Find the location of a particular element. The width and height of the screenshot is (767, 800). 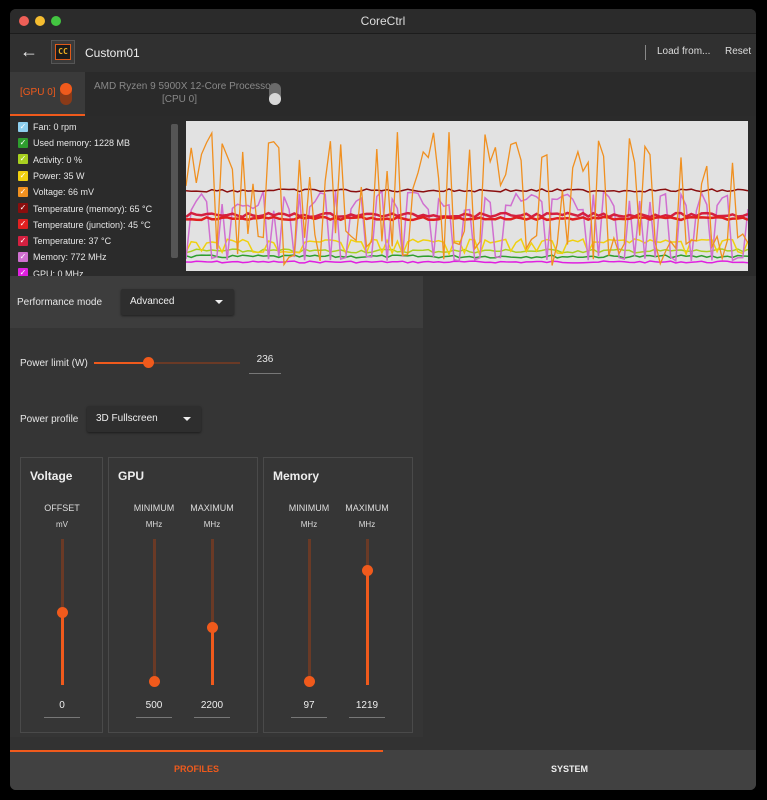

gpu-0-enable-toggle is located at coordinates (66, 94).